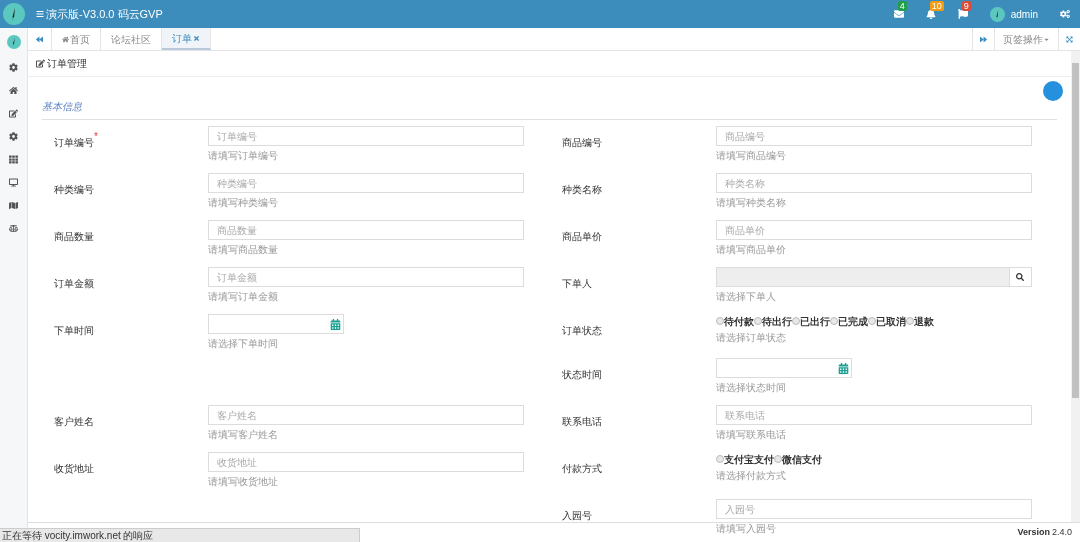 The image size is (1080, 542). What do you see at coordinates (186, 39) in the screenshot?
I see `page-tab: 订单` at bounding box center [186, 39].